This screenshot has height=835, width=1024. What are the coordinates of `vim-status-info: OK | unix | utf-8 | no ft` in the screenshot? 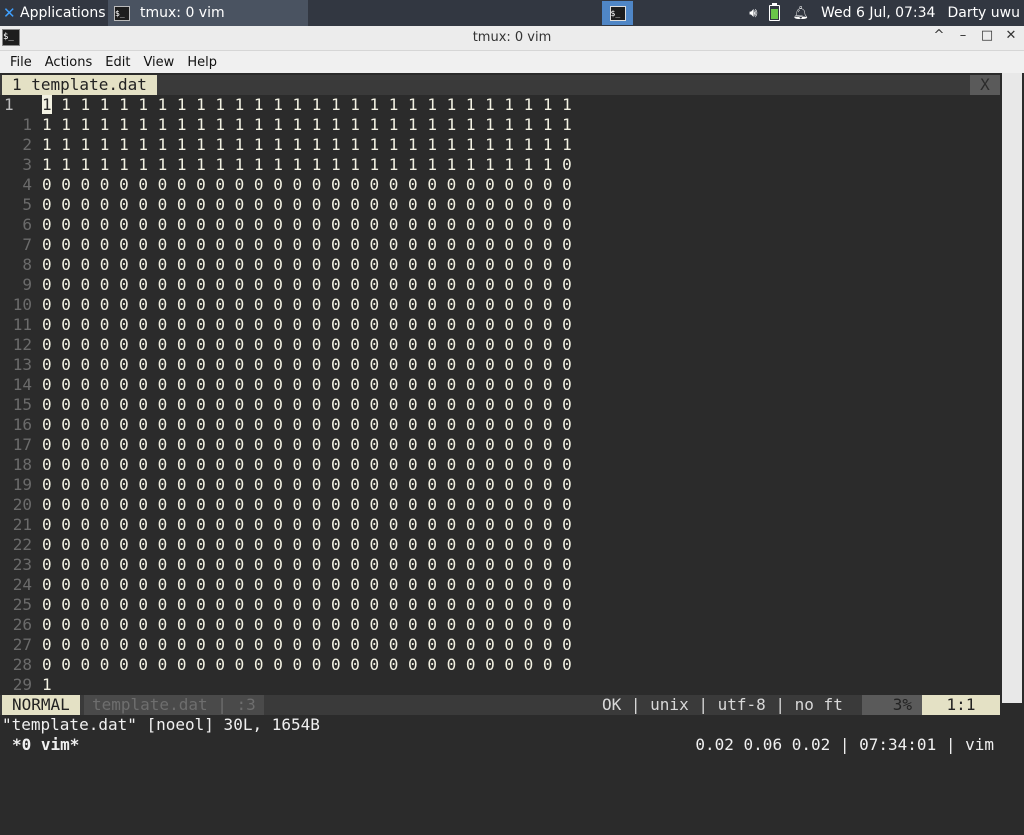 It's located at (722, 704).